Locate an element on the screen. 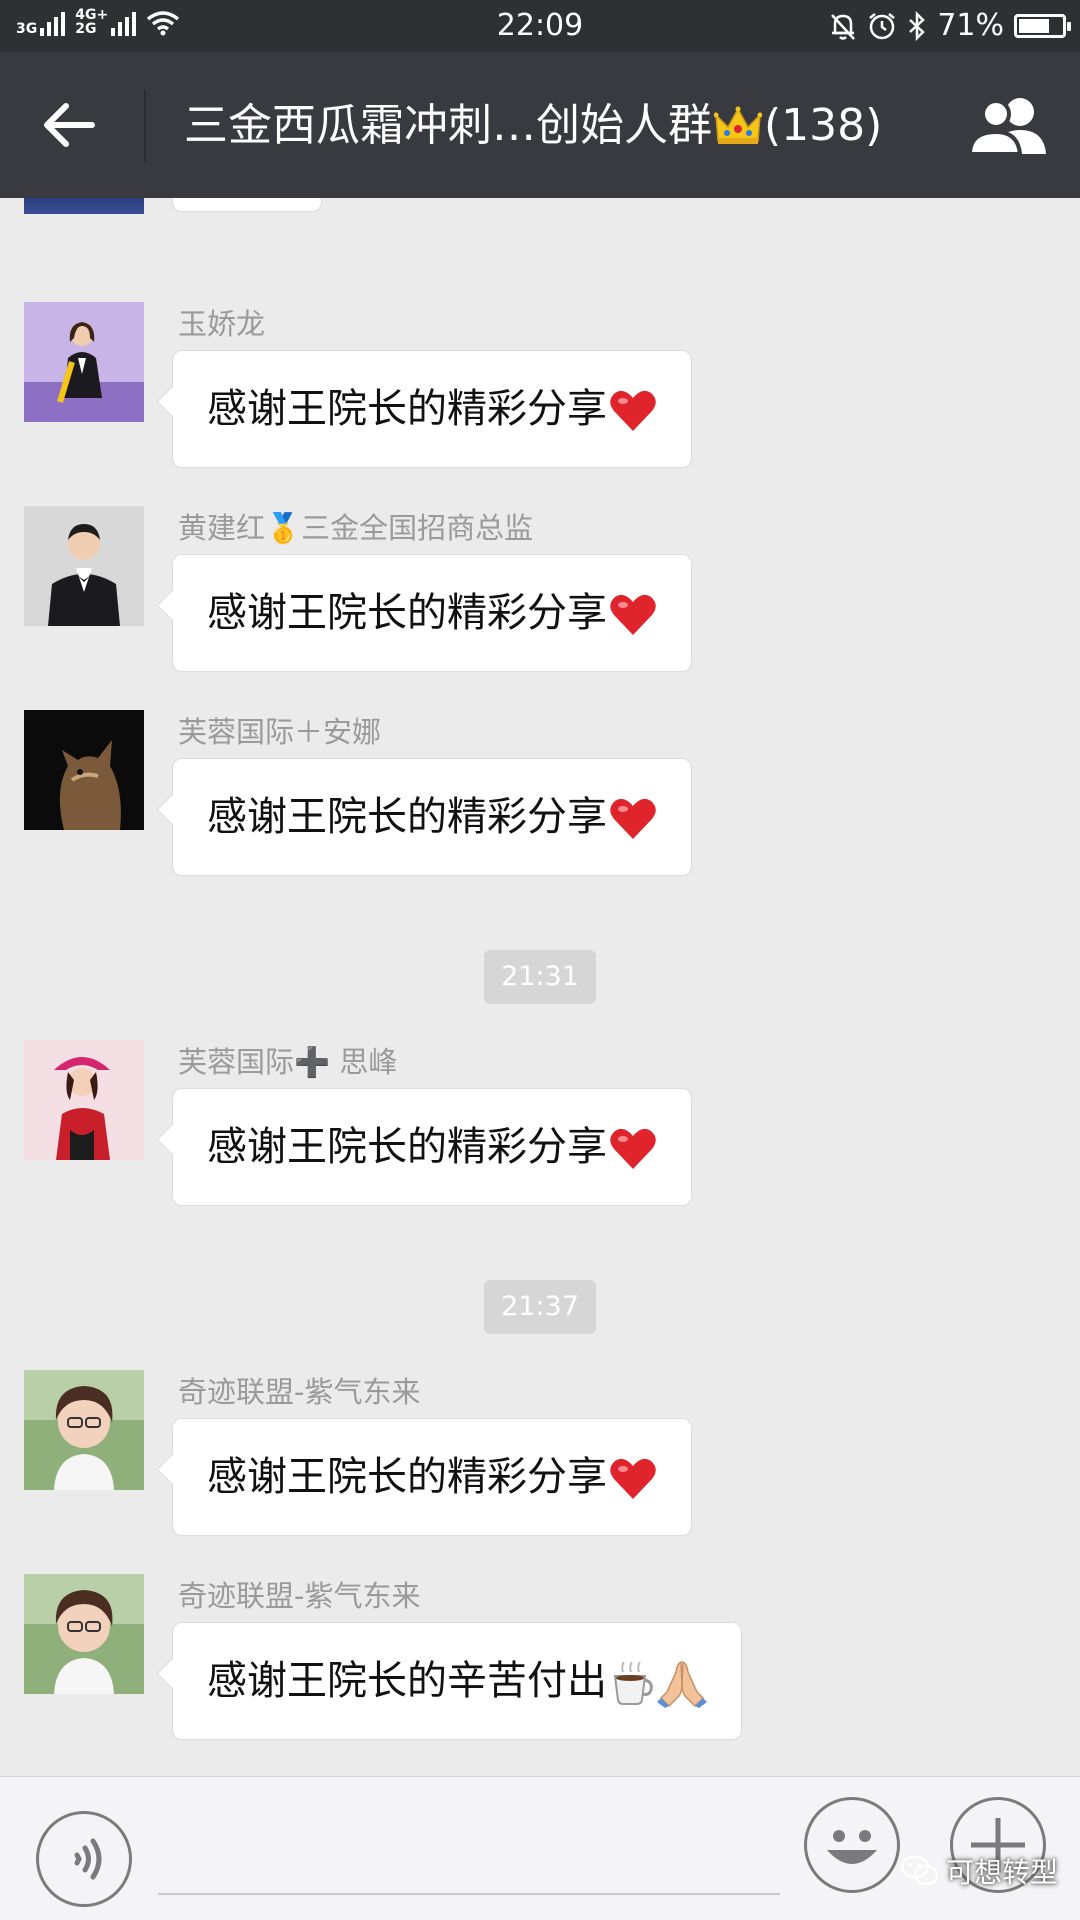 This screenshot has height=1920, width=1080. sender-name: 芙蓉国际➕ 思峰 is located at coordinates (288, 1062).